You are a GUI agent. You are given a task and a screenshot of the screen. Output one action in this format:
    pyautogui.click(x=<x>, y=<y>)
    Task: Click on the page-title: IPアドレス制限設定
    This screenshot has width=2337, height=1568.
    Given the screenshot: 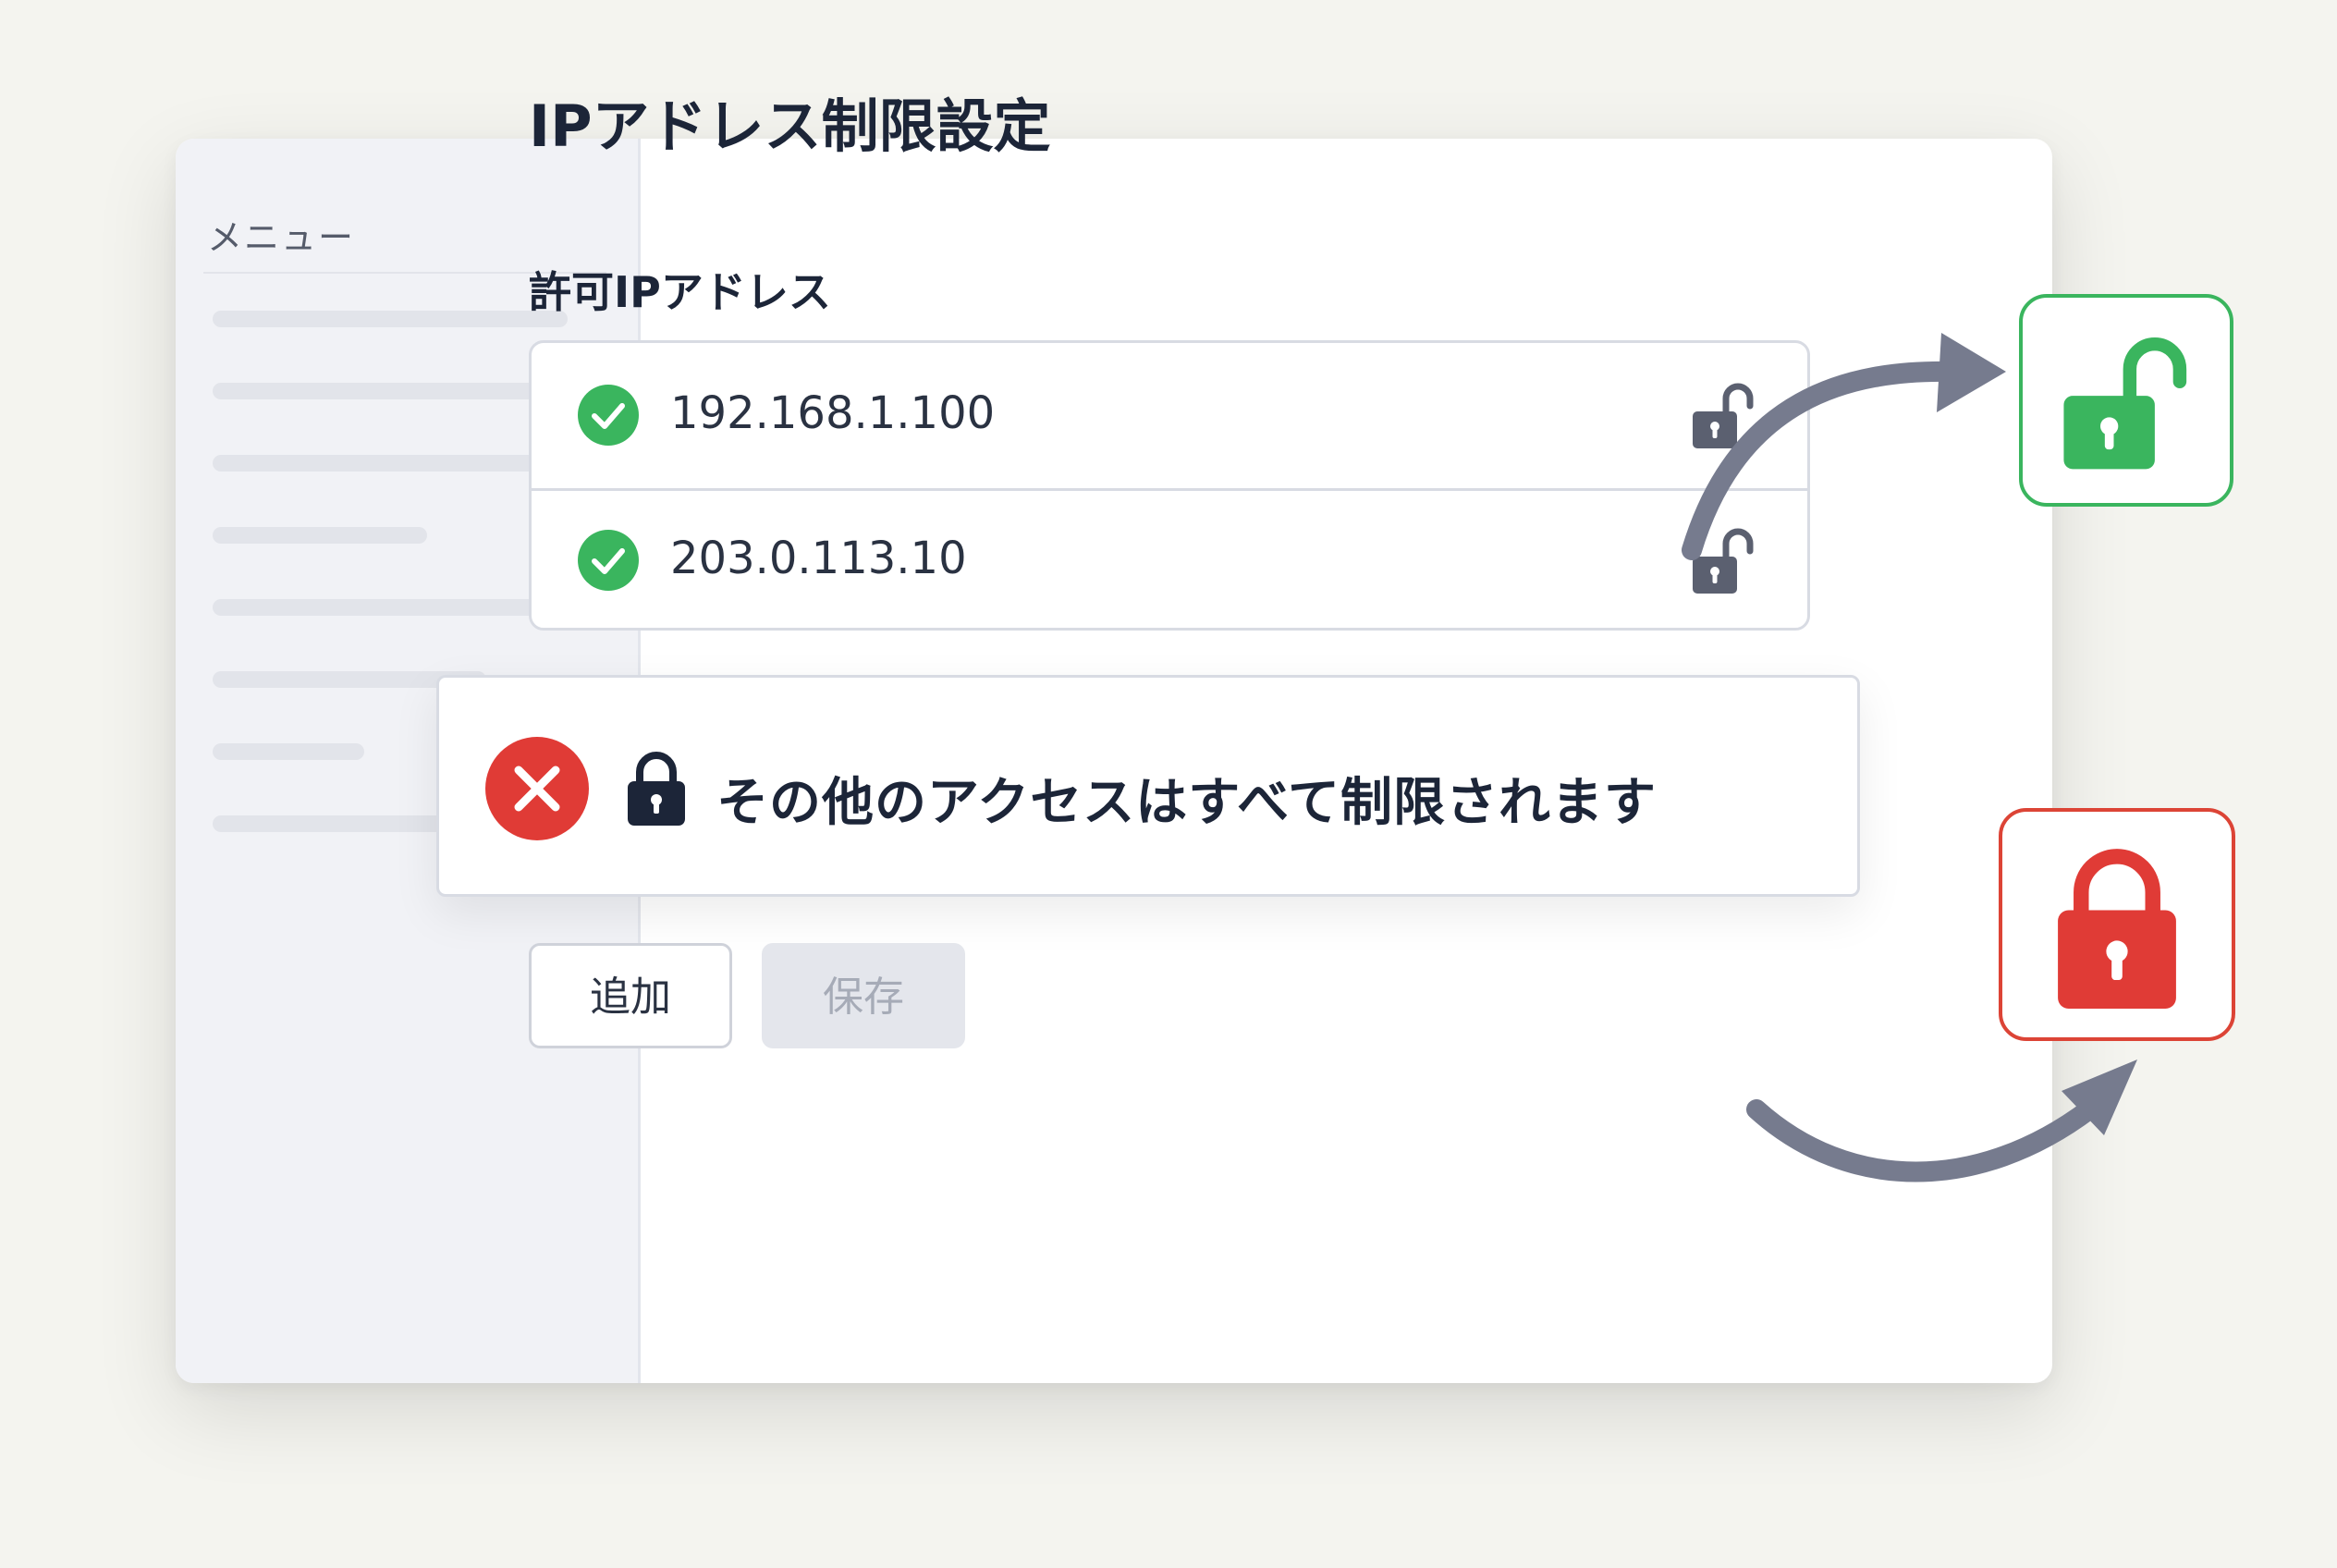 What is the action you would take?
    pyautogui.click(x=790, y=126)
    